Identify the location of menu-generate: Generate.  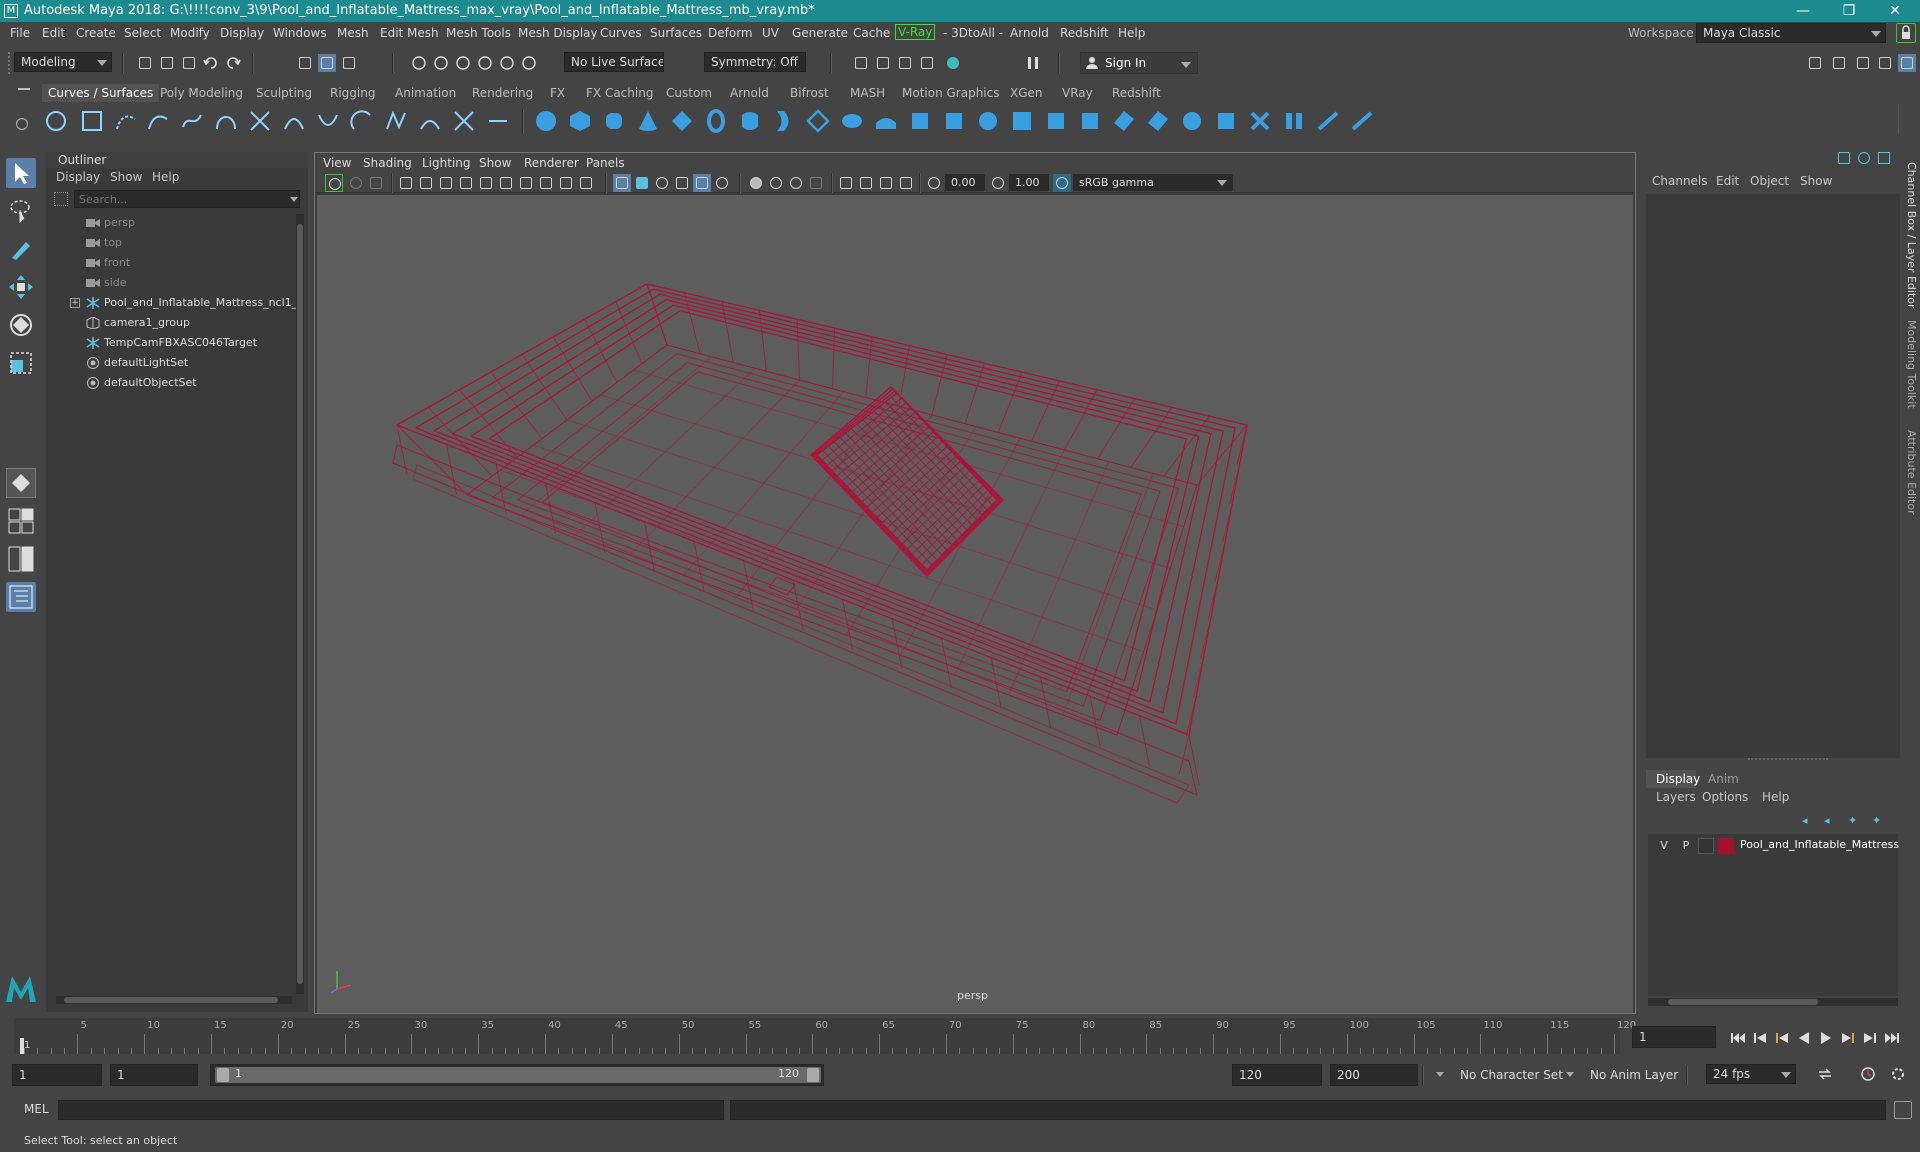
(820, 33).